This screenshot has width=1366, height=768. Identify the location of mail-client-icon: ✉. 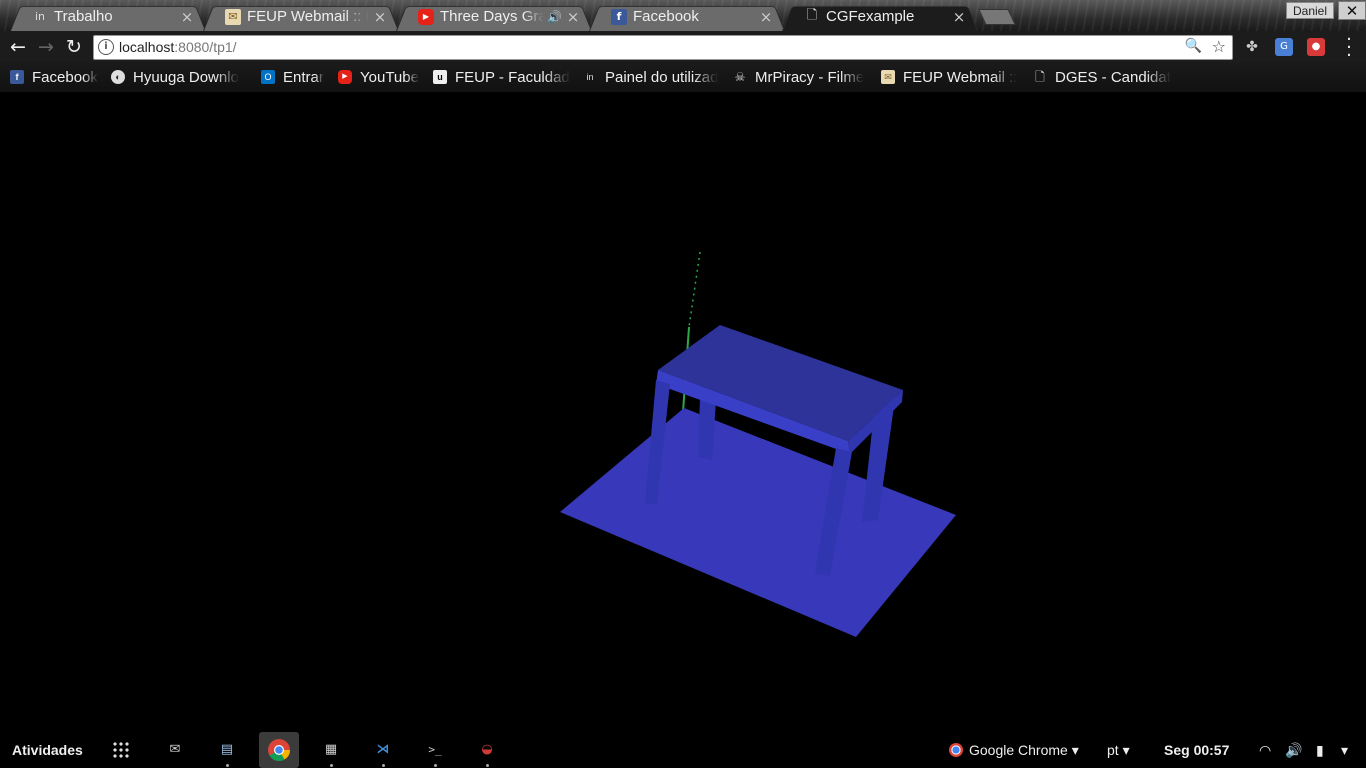
(175, 750).